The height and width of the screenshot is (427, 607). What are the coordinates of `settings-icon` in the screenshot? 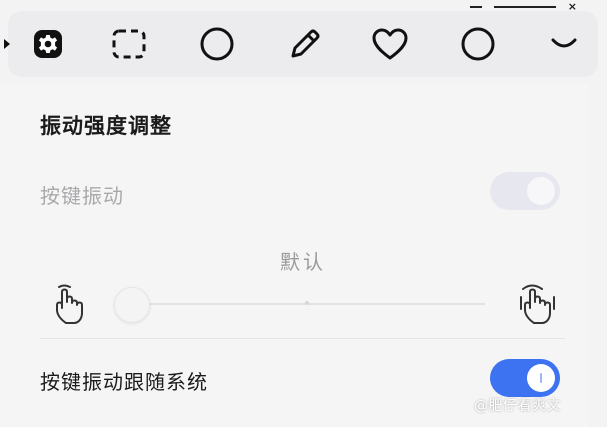 It's located at (48, 44).